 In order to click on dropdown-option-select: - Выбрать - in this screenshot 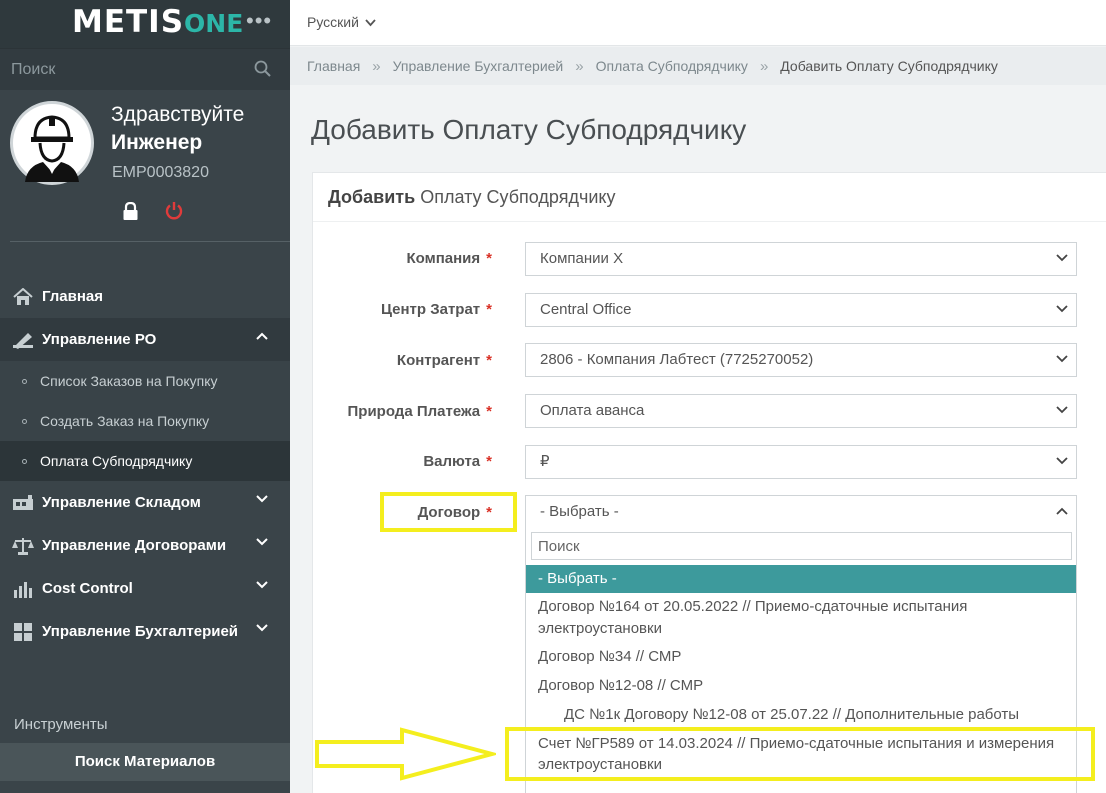, I will do `click(801, 579)`.